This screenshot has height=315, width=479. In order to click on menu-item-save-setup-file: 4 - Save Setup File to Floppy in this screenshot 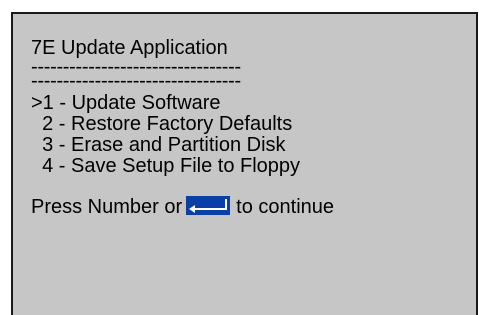, I will do `click(165, 166)`.